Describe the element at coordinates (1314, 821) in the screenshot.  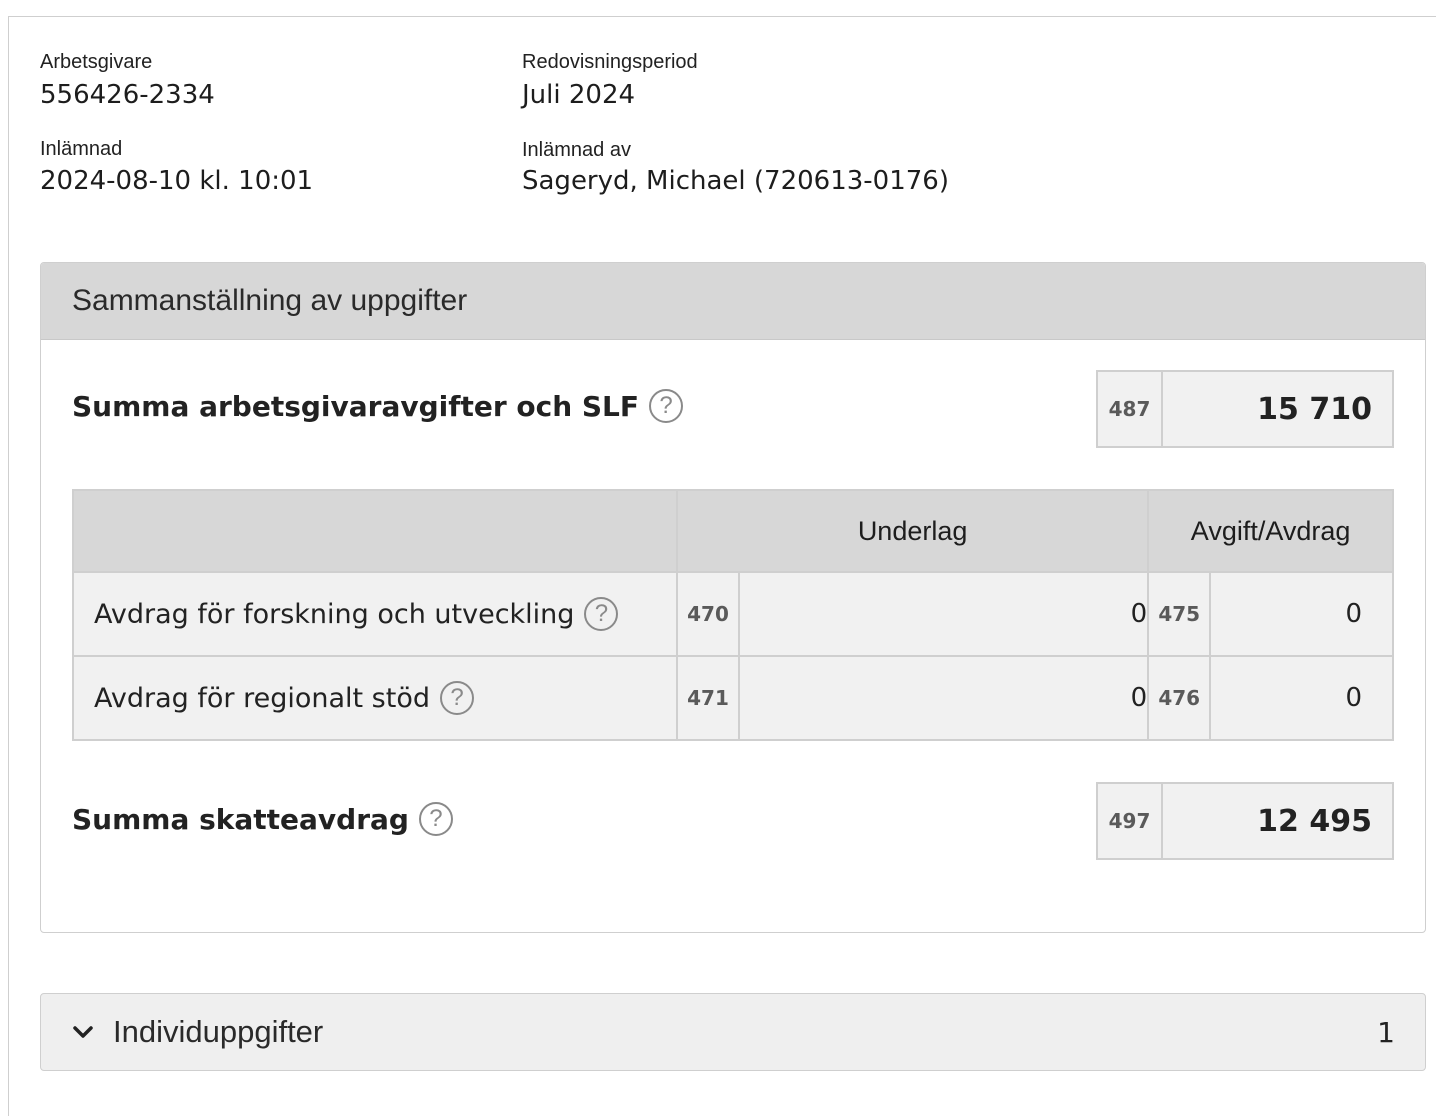
I see `tax-sum-value: 12 495` at that location.